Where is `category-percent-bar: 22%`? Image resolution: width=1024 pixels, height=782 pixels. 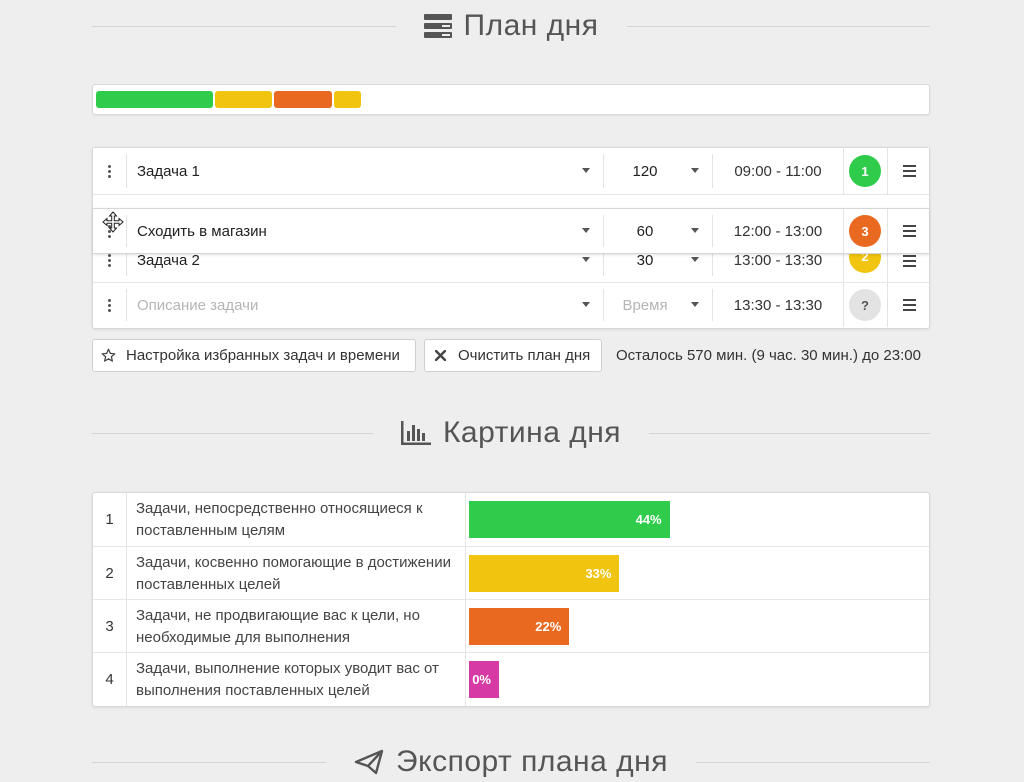
category-percent-bar: 22% is located at coordinates (519, 626).